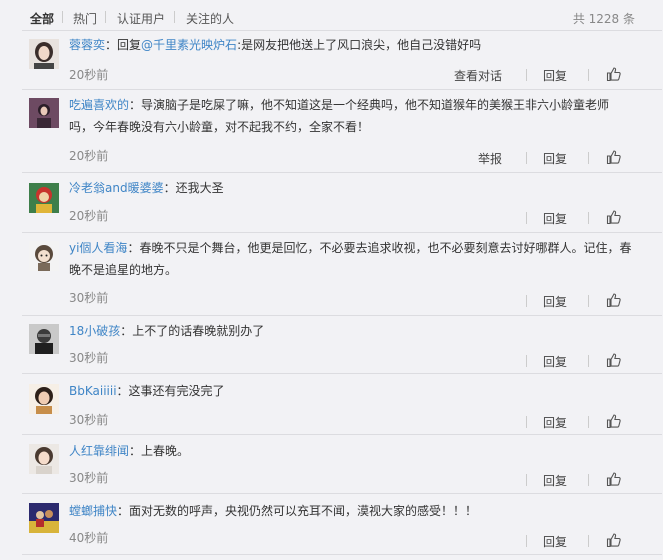  What do you see at coordinates (123, 270) in the screenshot?
I see `comment-text-continued: 晚不是追星的地方。` at bounding box center [123, 270].